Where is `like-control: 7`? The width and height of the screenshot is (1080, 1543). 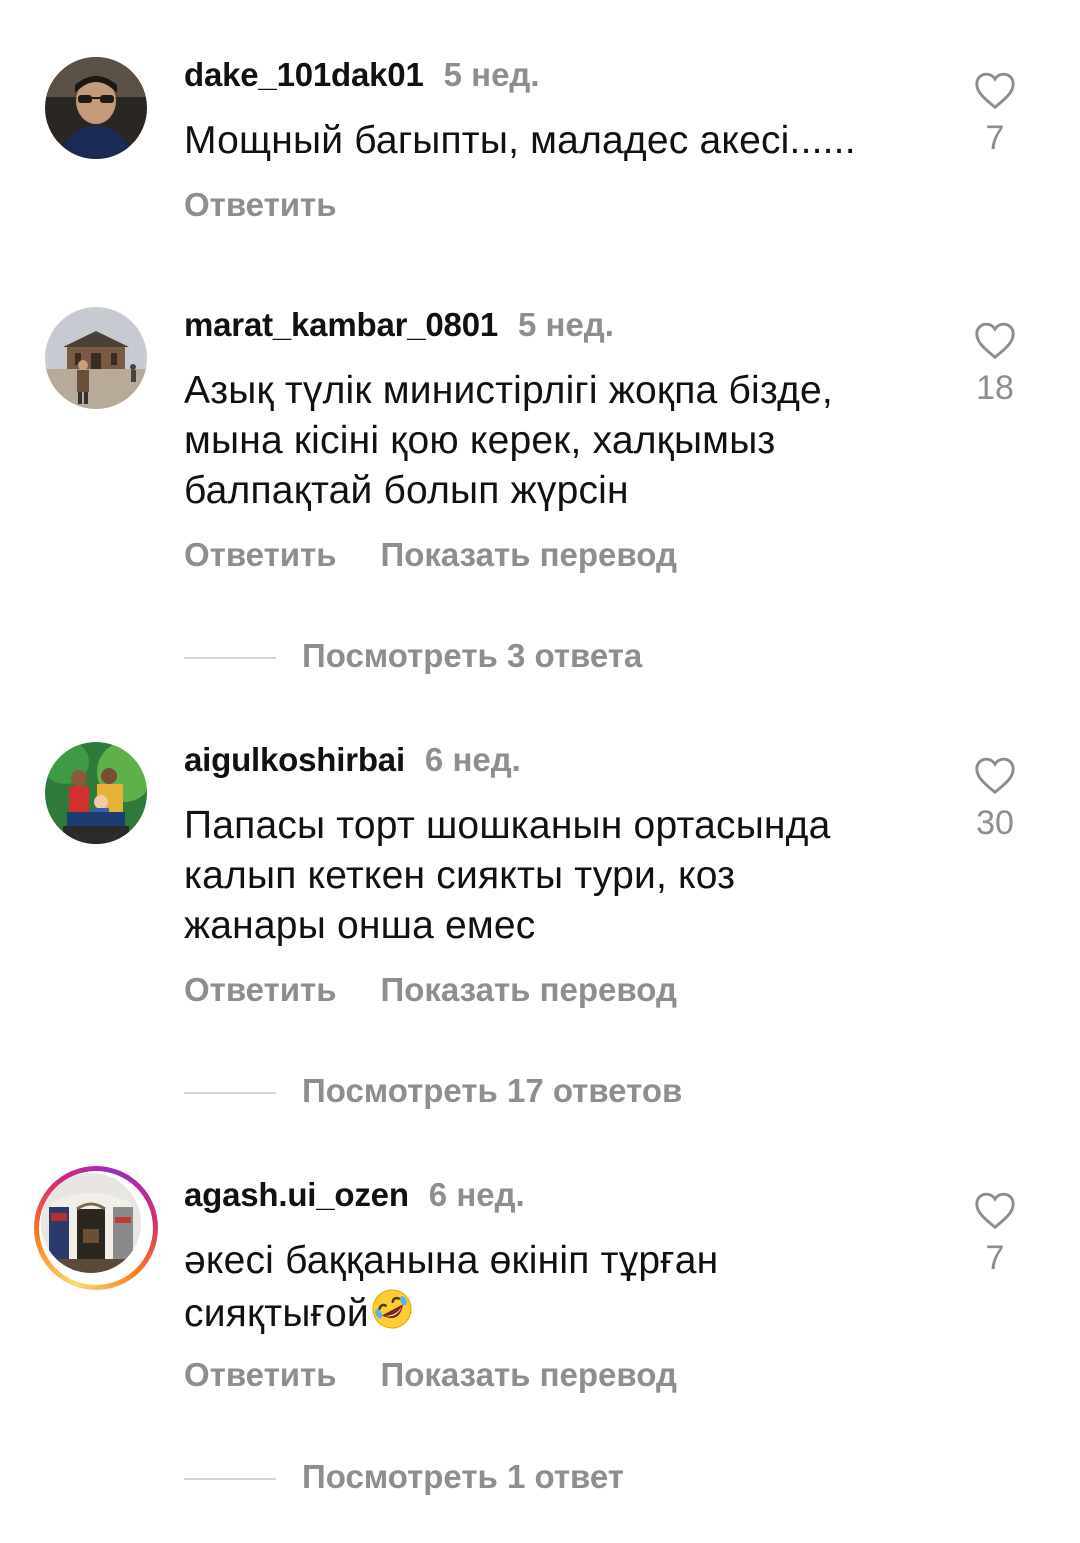
like-control: 7 is located at coordinates (995, 1234).